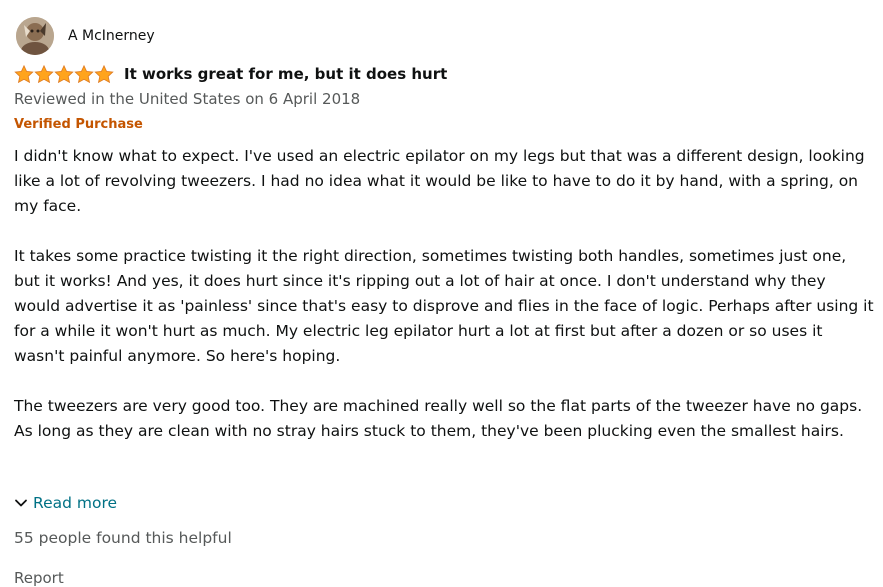 Image resolution: width=883 pixels, height=587 pixels. Describe the element at coordinates (75, 503) in the screenshot. I see `read-more-label: Read more` at that location.